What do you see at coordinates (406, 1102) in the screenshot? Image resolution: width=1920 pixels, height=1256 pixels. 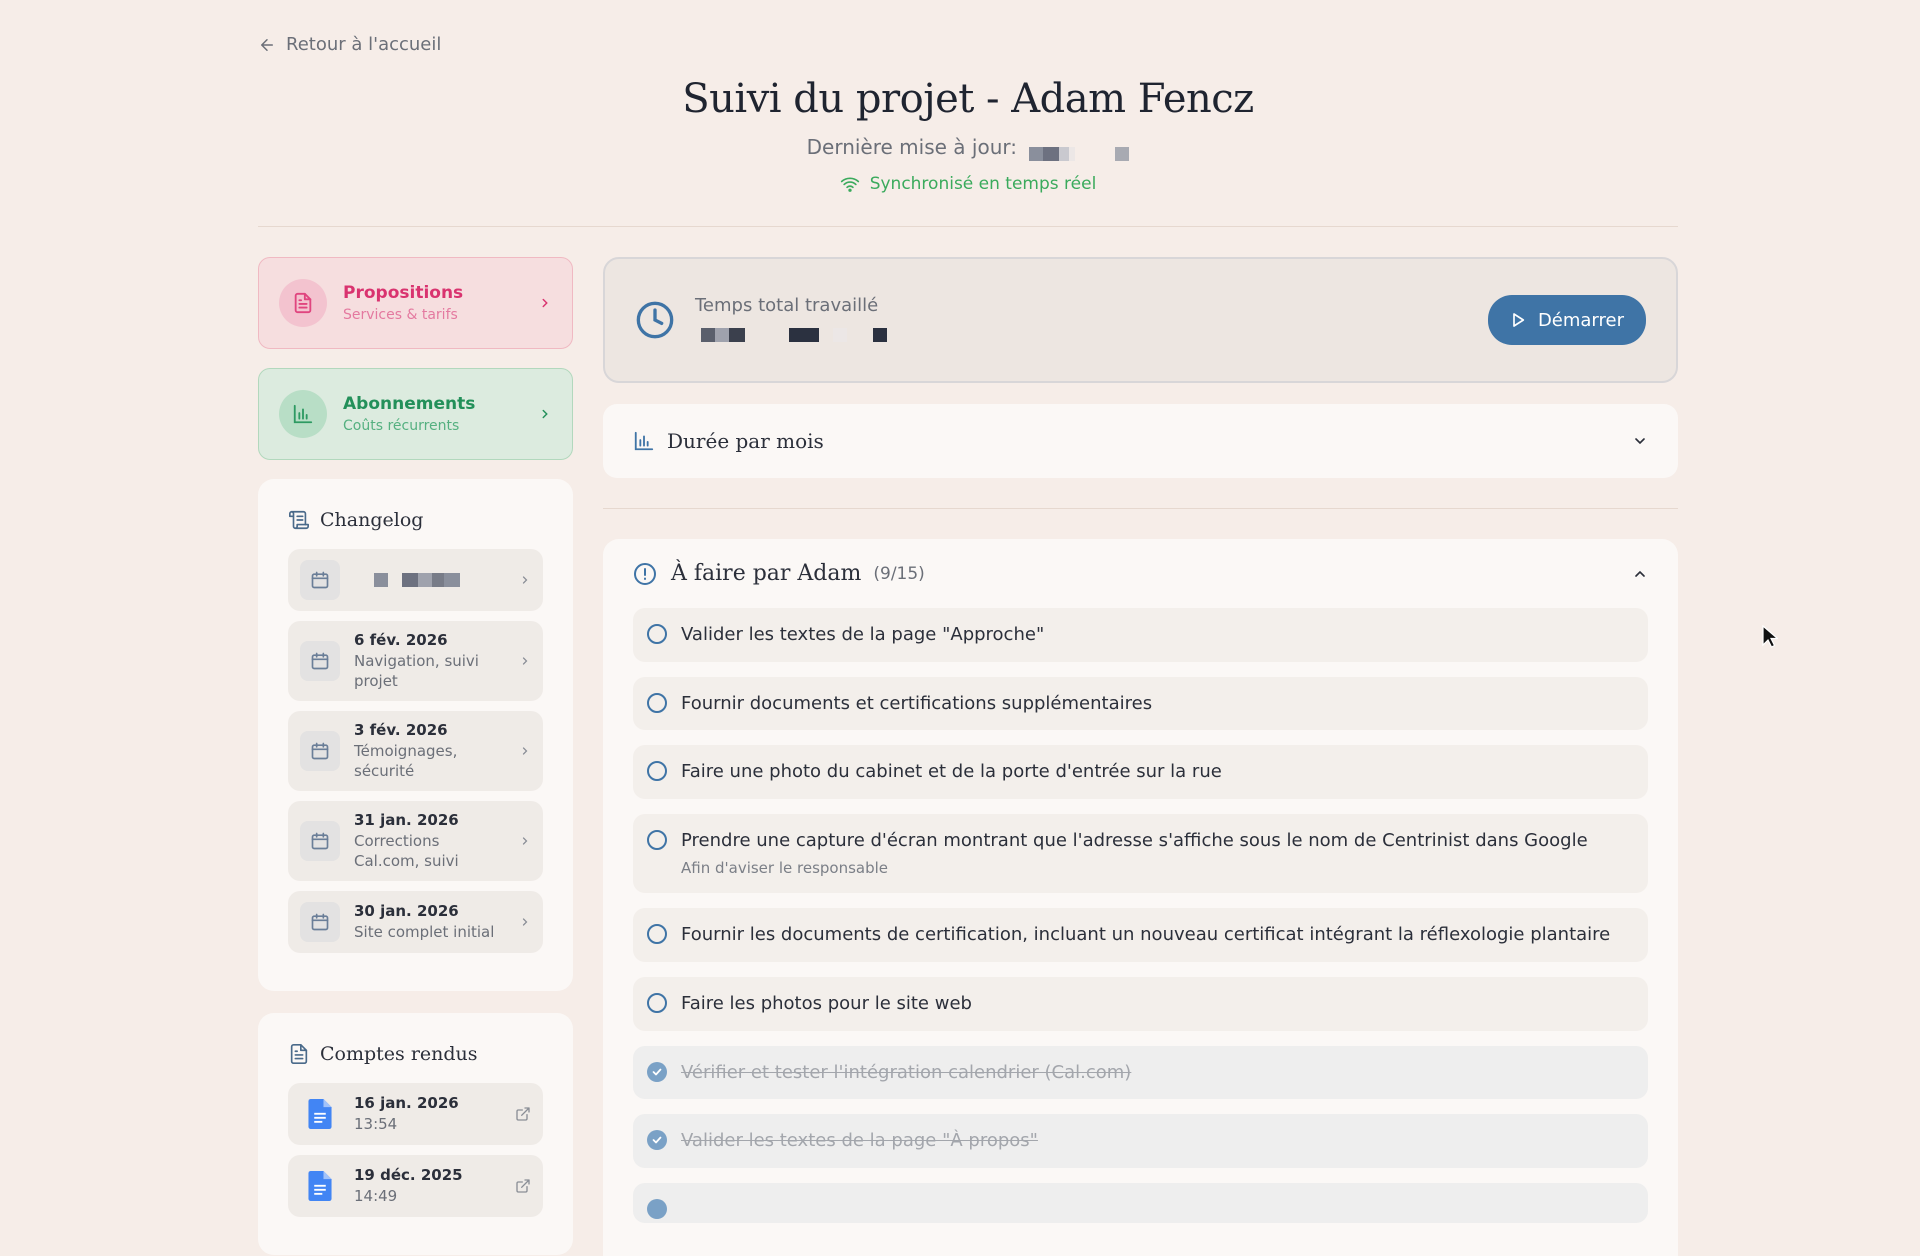 I see `report-date: 16 jan. 2026` at bounding box center [406, 1102].